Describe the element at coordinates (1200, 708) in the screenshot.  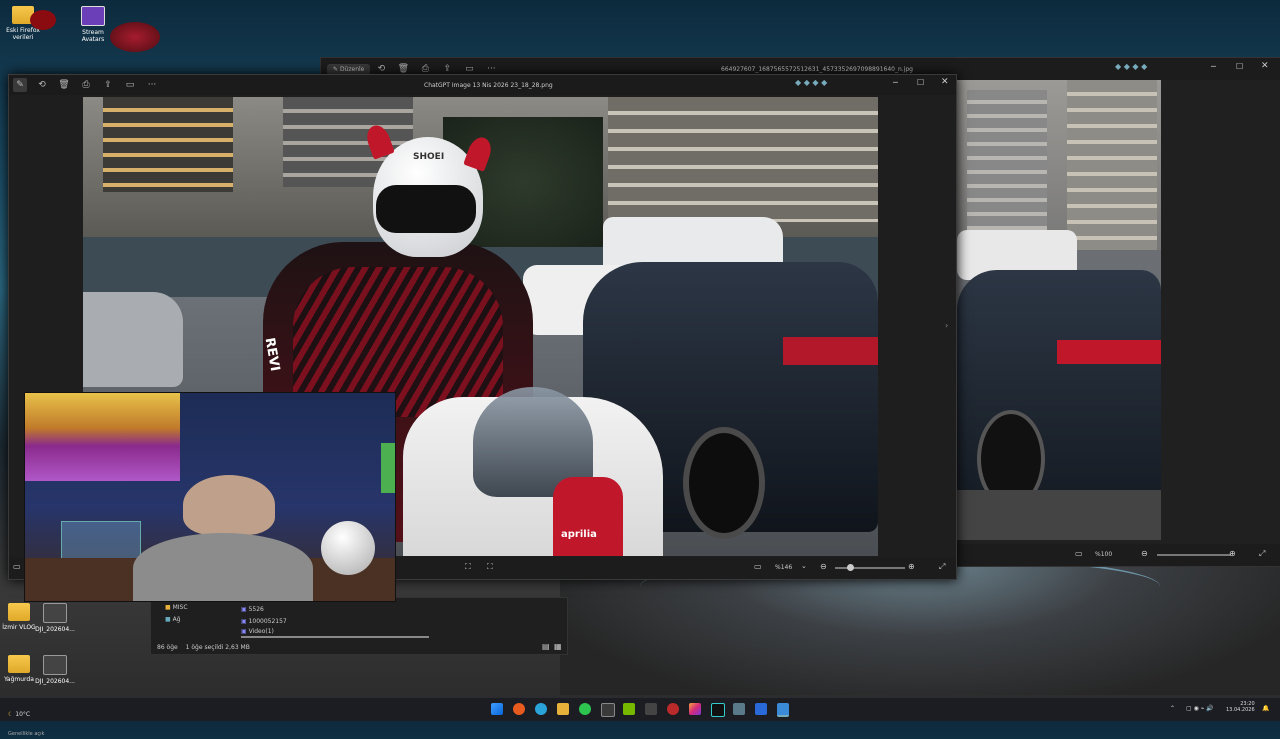
I see `tray-icons: ▢ ◉ ⌁ 🔊` at that location.